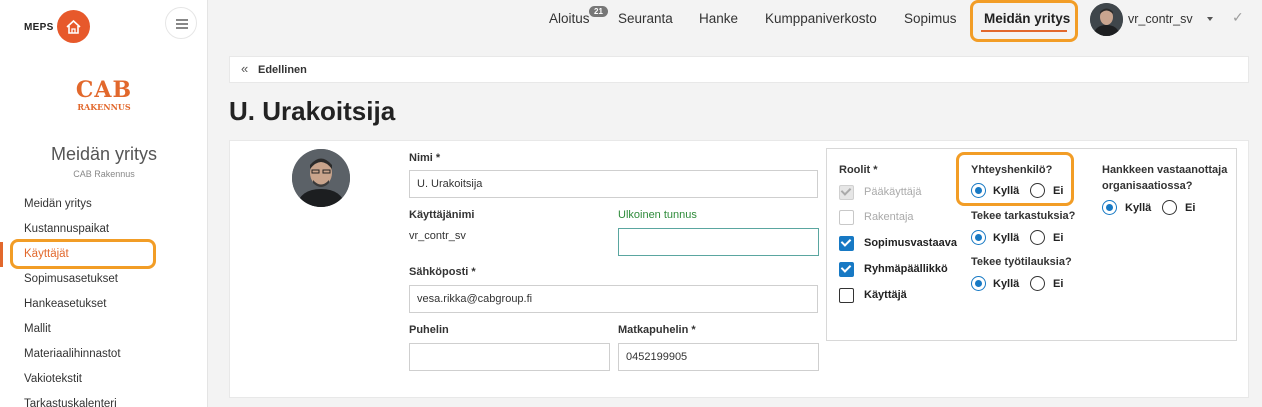 The height and width of the screenshot is (407, 1262). I want to click on inspections-yes-radio, so click(978, 237).